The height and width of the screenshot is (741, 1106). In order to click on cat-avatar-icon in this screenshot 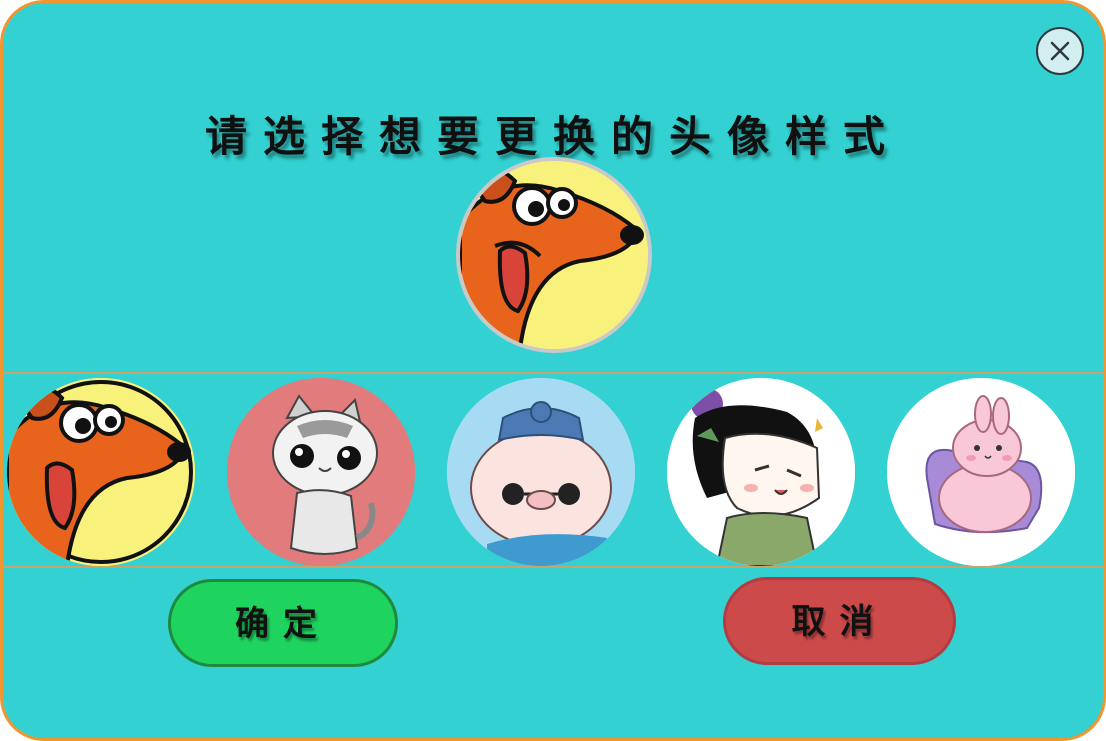, I will do `click(321, 472)`.